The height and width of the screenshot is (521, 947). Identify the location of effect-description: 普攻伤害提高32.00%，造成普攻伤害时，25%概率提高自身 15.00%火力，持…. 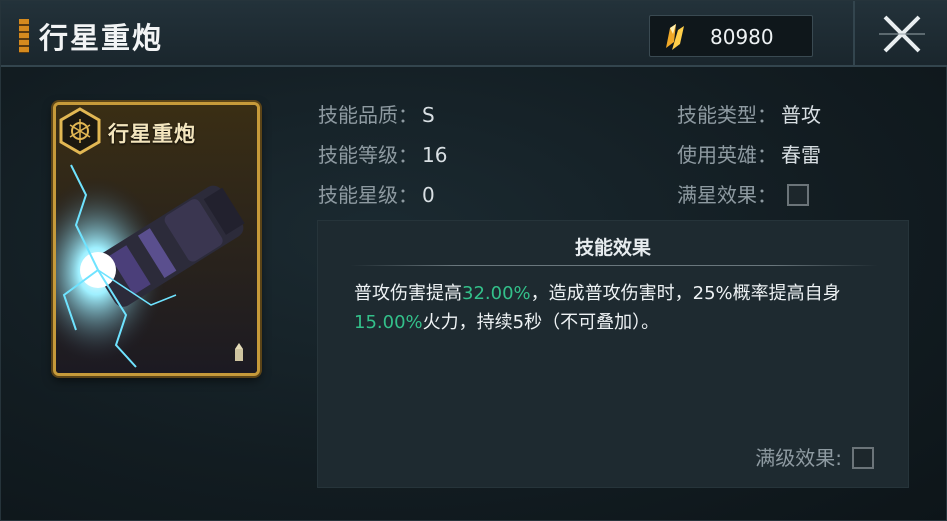
(624, 308).